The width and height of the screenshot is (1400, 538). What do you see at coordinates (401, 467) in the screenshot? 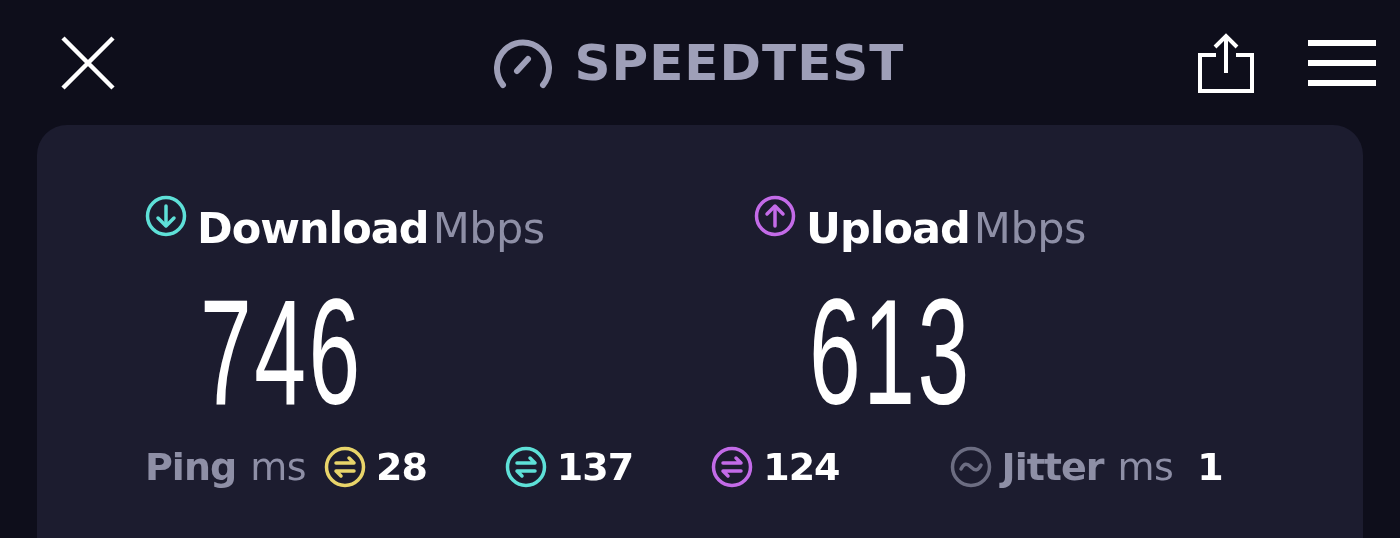
I see `ping-value: 28` at bounding box center [401, 467].